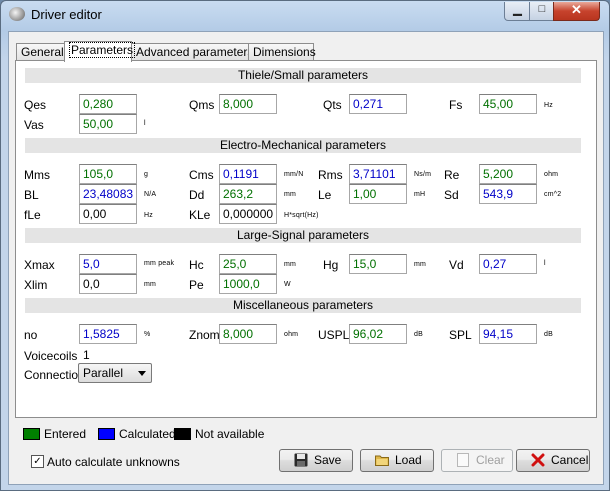  I want to click on fle-input: 0,00, so click(108, 214).